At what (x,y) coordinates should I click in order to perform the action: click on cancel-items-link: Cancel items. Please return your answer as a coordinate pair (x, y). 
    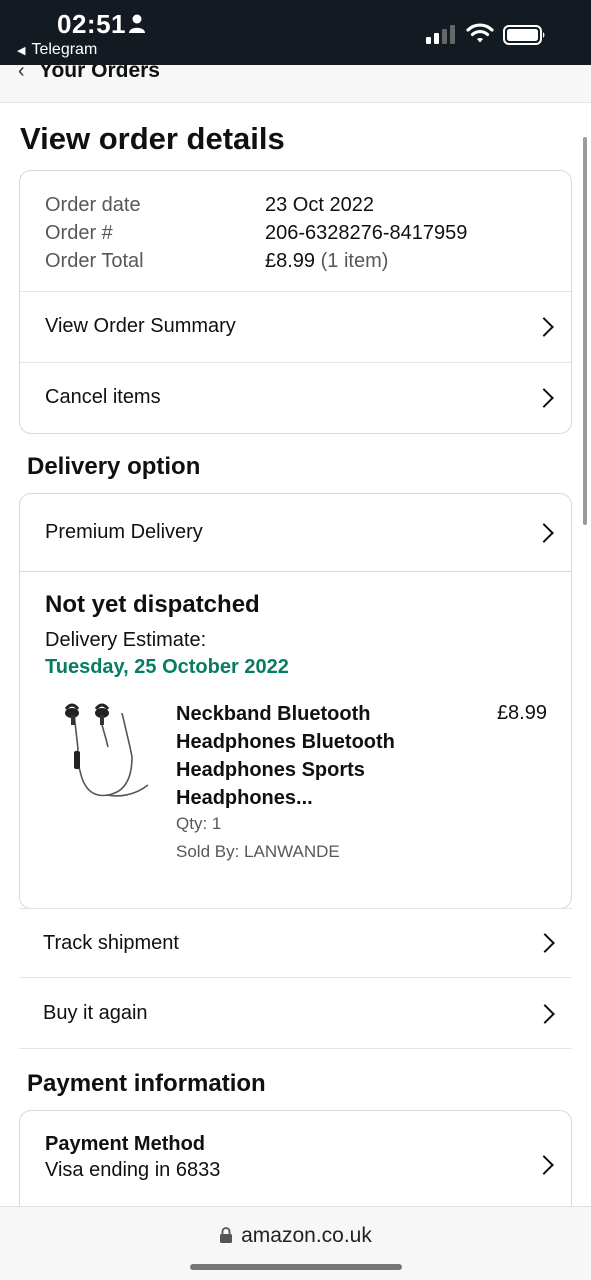
    Looking at the image, I should click on (295, 397).